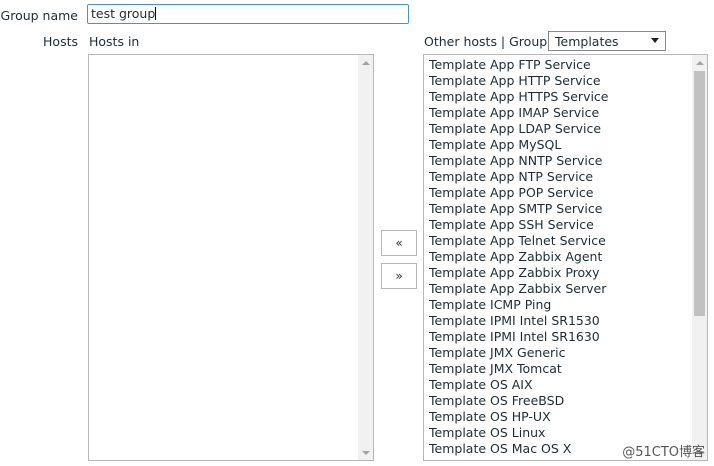 The height and width of the screenshot is (466, 714). What do you see at coordinates (510, 65) in the screenshot?
I see `other-hosts-option: Template App FTP Service` at bounding box center [510, 65].